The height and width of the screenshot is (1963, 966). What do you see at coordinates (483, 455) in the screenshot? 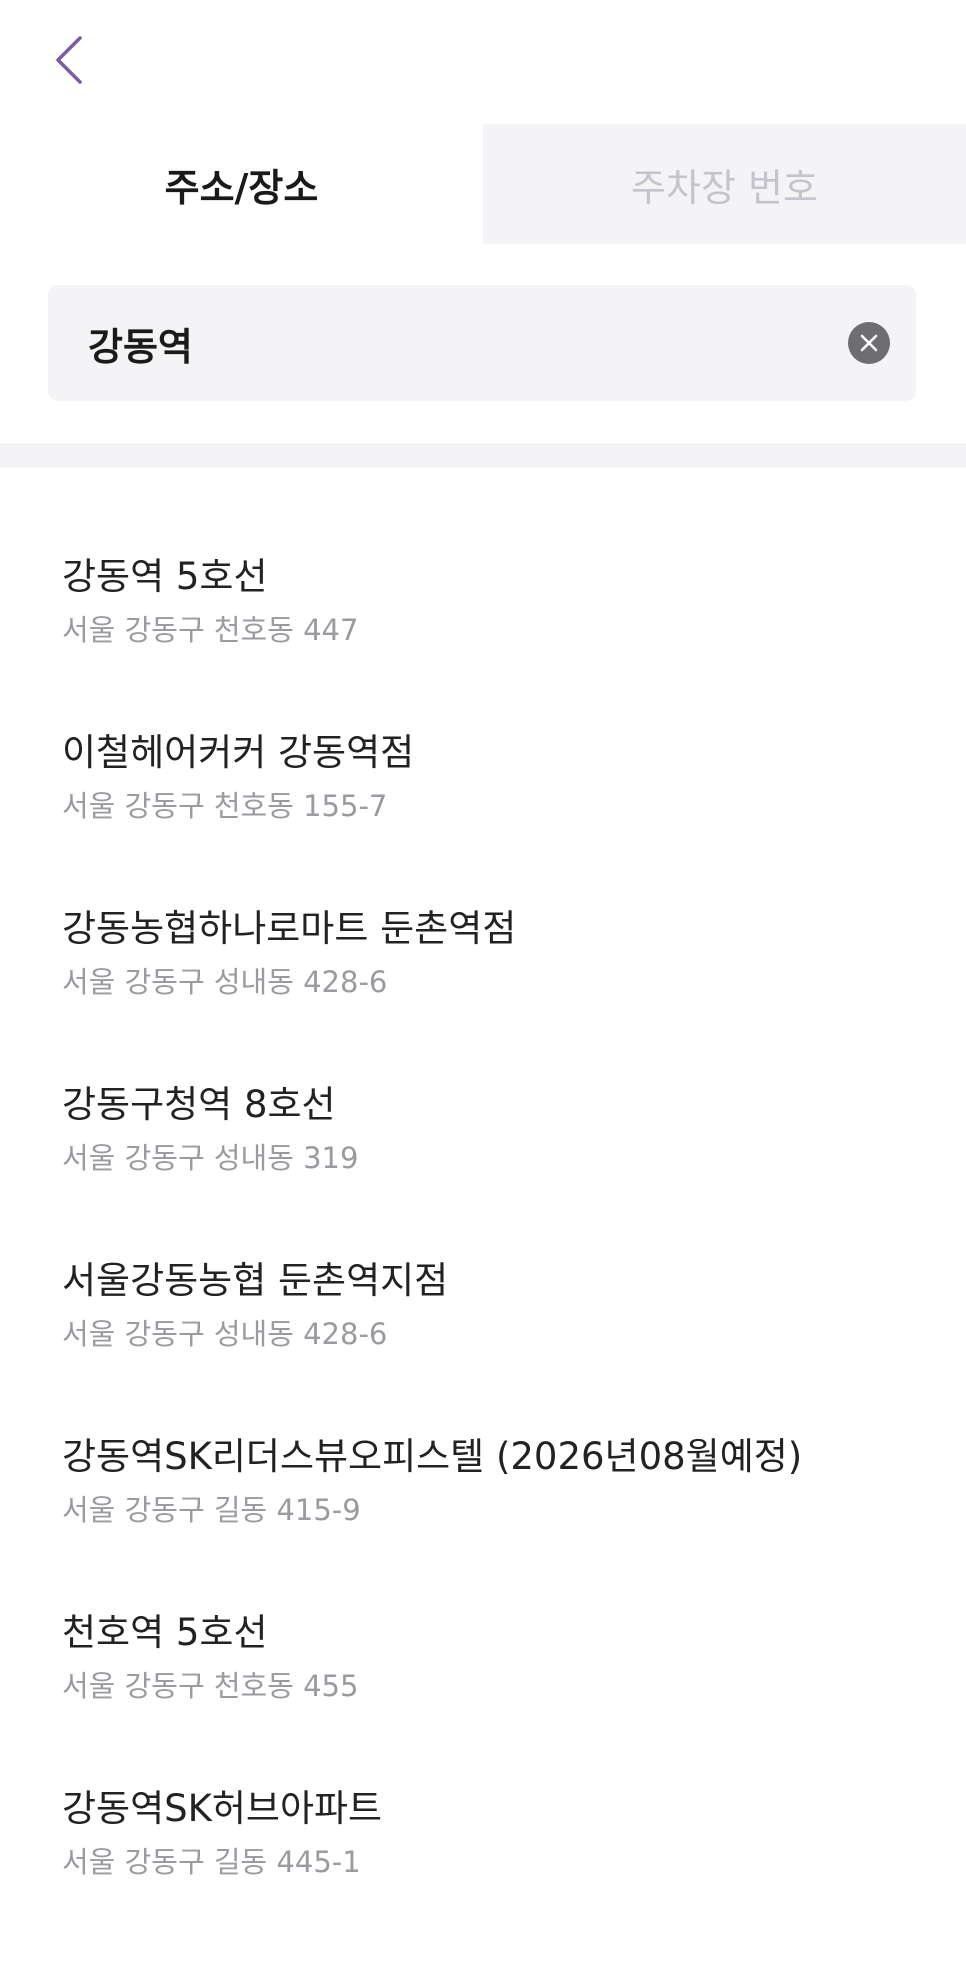
I see `section-divider` at bounding box center [483, 455].